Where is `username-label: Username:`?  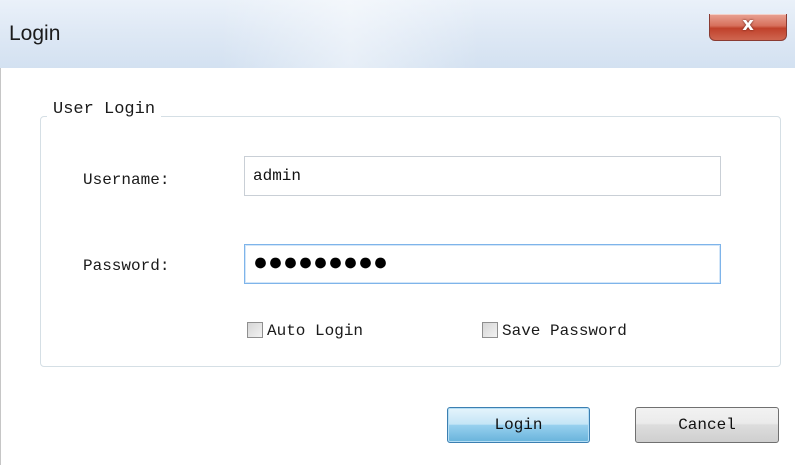 username-label: Username: is located at coordinates (126, 180).